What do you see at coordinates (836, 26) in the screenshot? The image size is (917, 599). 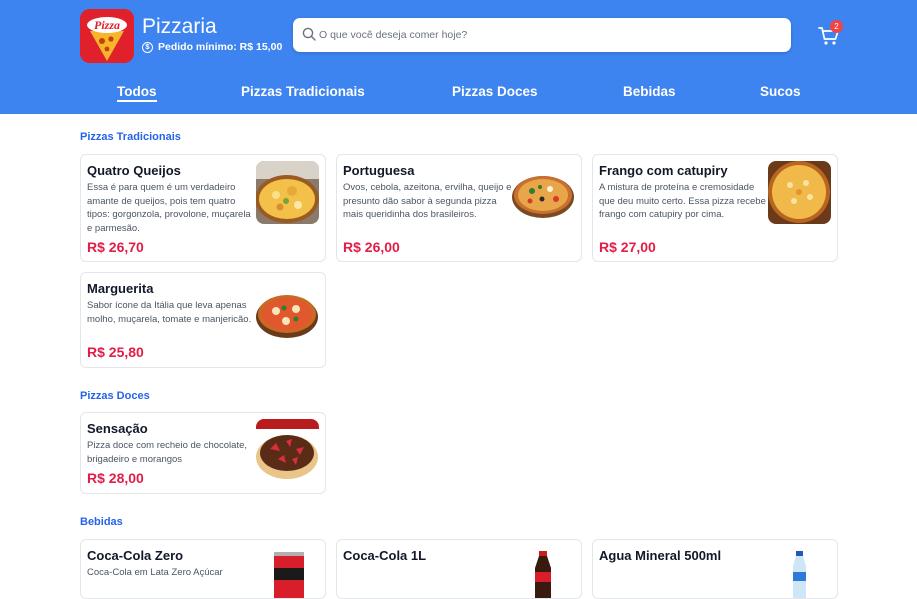 I see `cart-count-badge: 2` at bounding box center [836, 26].